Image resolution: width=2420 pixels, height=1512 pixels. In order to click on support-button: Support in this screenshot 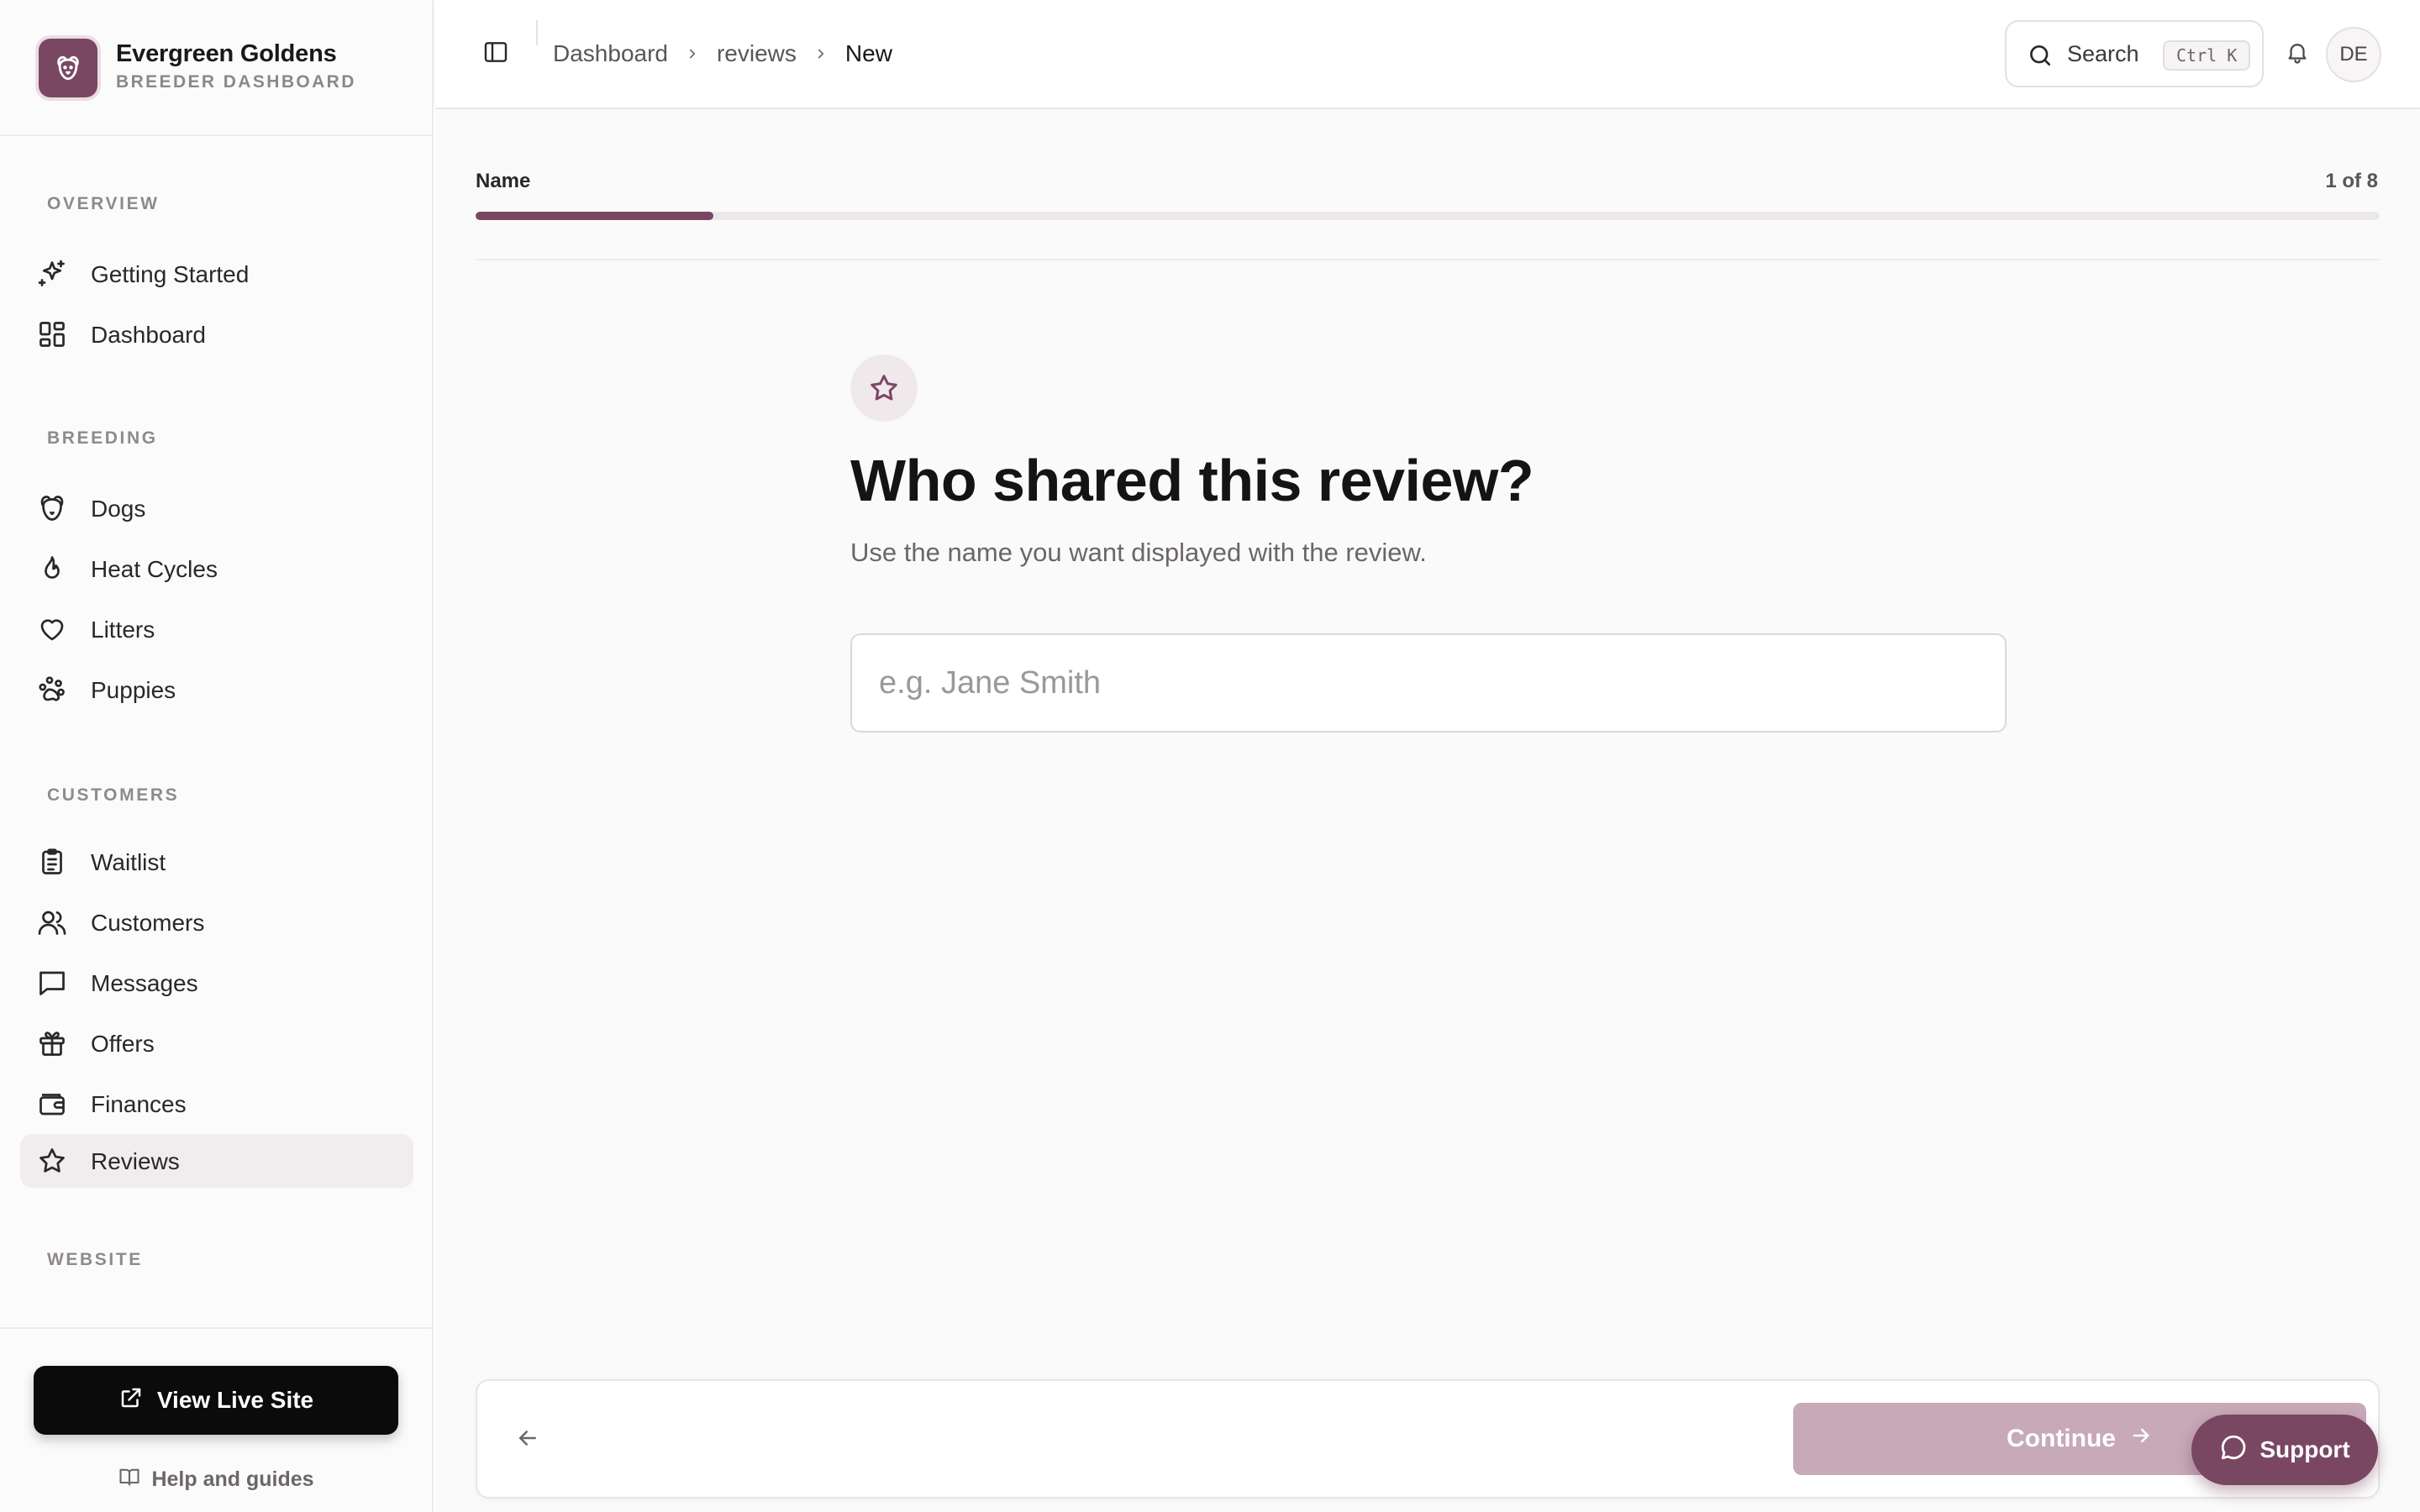, I will do `click(2284, 1450)`.